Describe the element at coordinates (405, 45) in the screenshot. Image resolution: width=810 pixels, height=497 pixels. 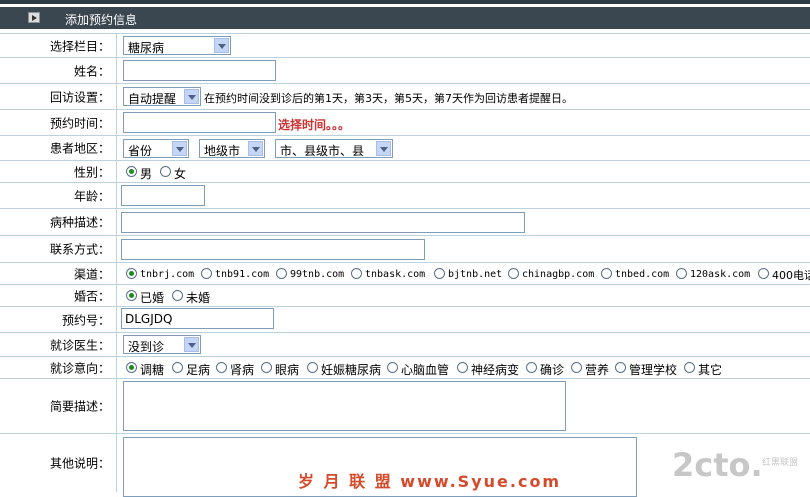
I see `row-column: 选择栏目： 糖尿病` at that location.